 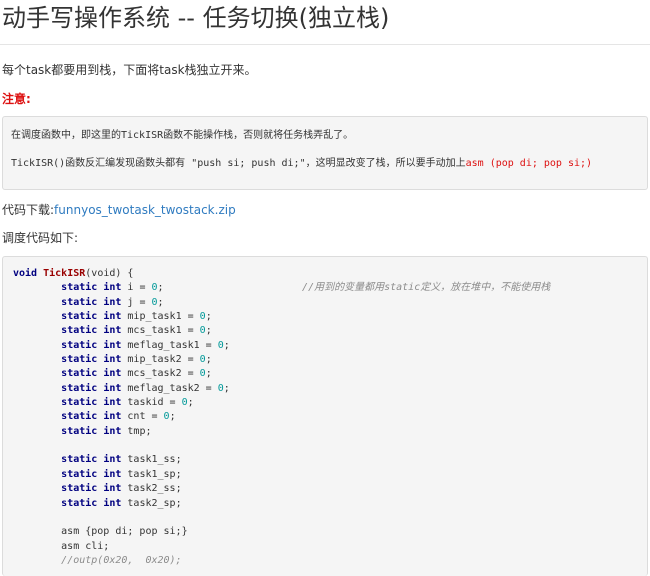 I want to click on note-label: 注意:, so click(x=16, y=99).